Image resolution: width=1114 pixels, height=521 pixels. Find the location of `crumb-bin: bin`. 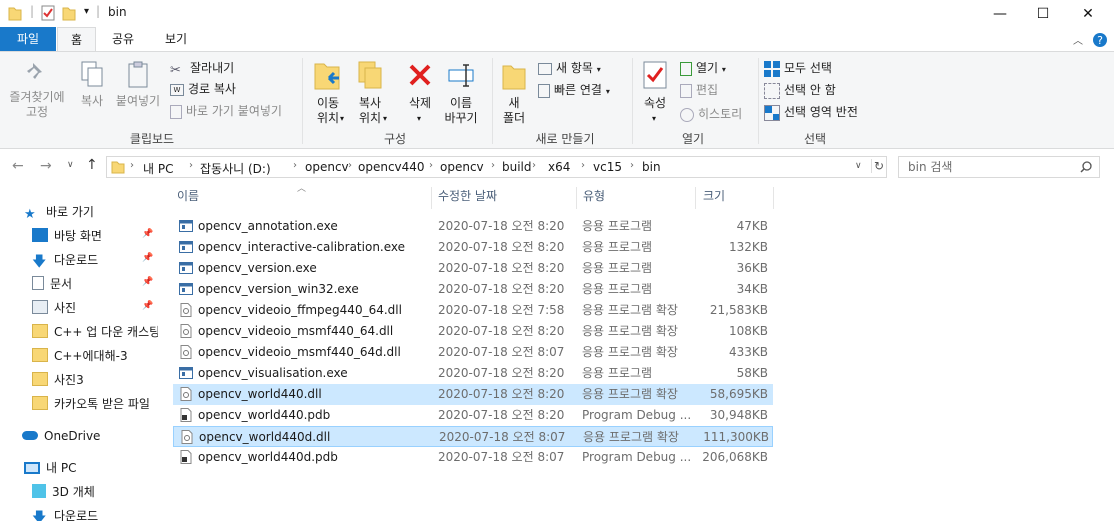

crumb-bin: bin is located at coordinates (651, 167).